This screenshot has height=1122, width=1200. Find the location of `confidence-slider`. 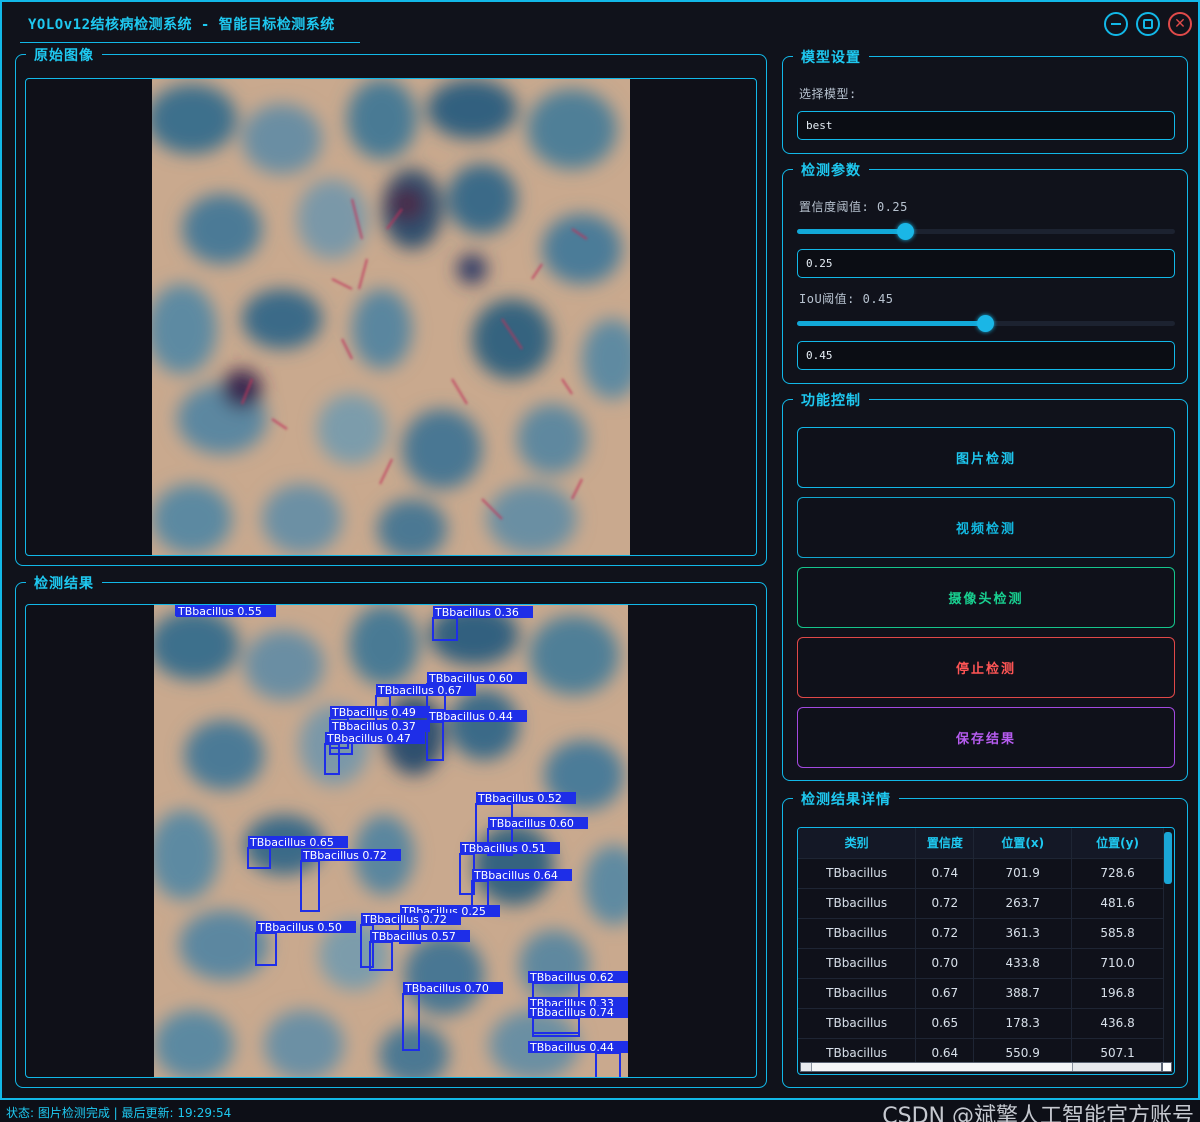

confidence-slider is located at coordinates (986, 231).